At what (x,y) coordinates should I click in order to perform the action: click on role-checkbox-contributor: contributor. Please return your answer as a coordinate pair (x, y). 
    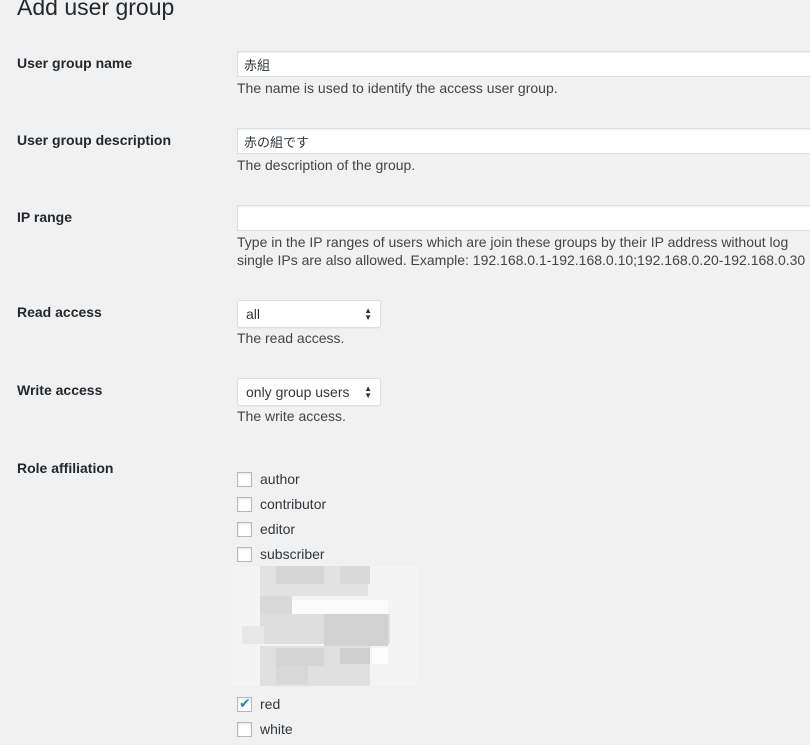
    Looking at the image, I should click on (281, 504).